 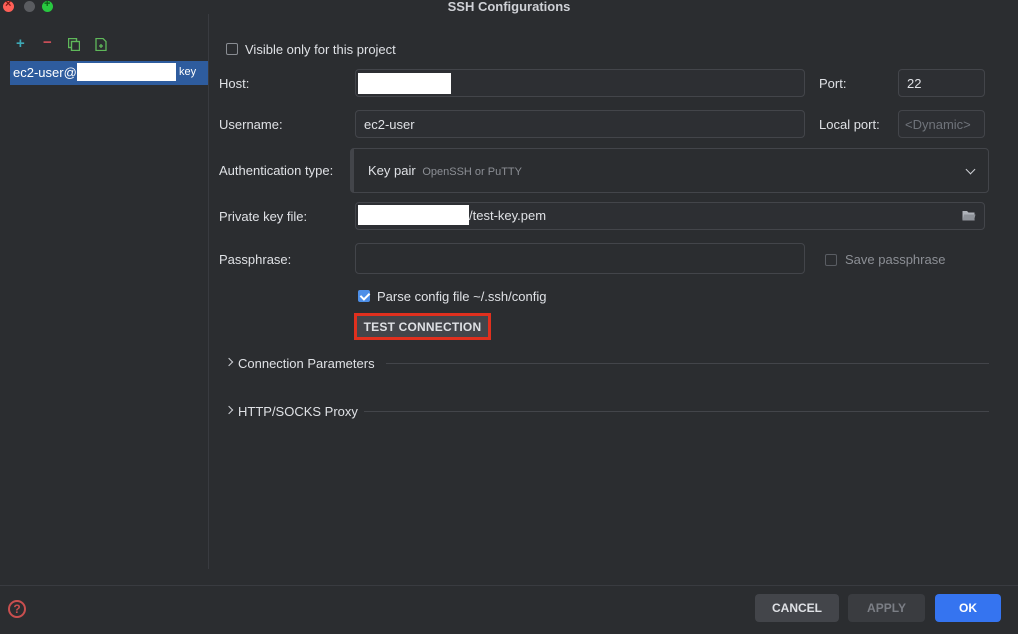 I want to click on apply-button: APPLY, so click(x=886, y=608).